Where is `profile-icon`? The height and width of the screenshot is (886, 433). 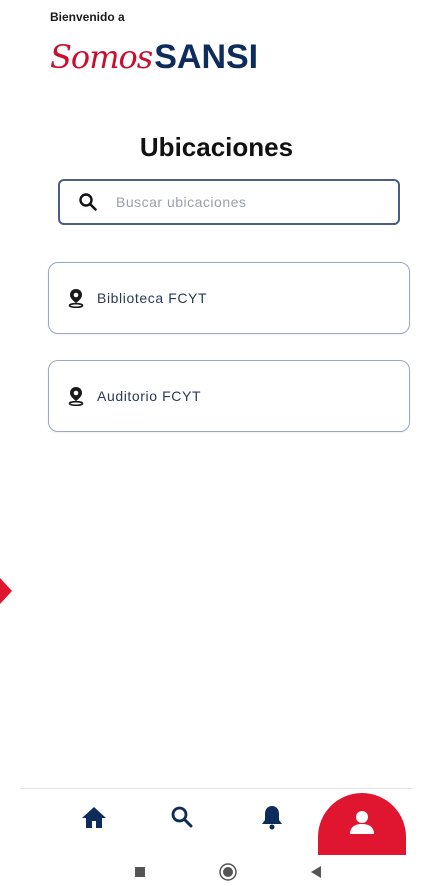 profile-icon is located at coordinates (362, 824).